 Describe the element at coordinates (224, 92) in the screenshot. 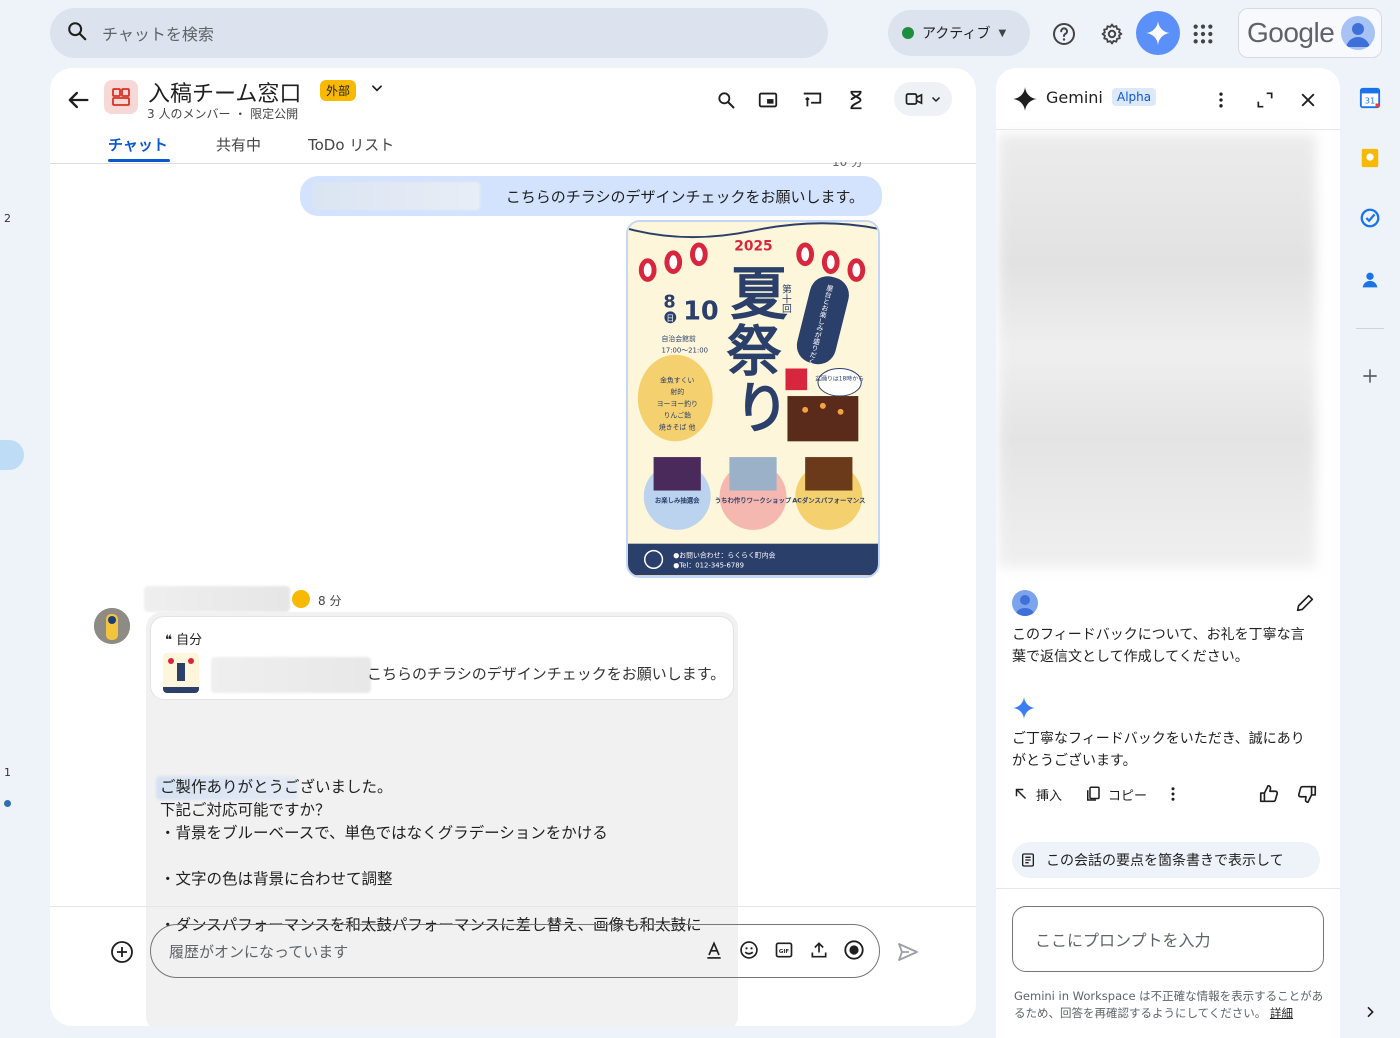

I see `space-title: 入稿チーム窓口` at that location.